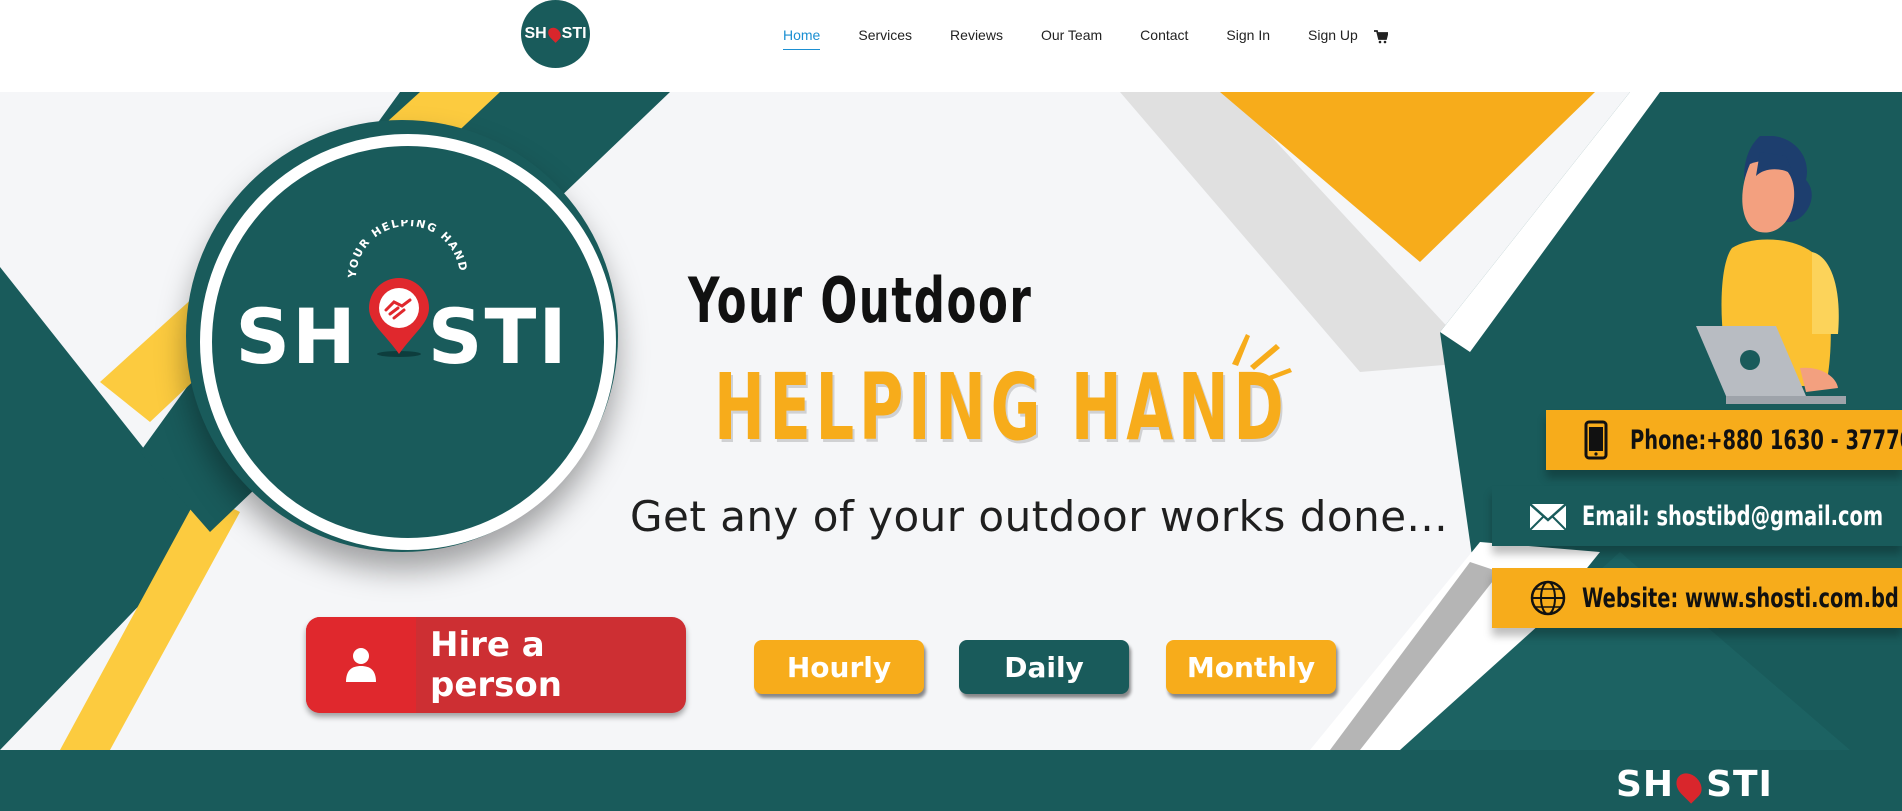  Describe the element at coordinates (951, 780) in the screenshot. I see `footer-strip: SH STI` at that location.